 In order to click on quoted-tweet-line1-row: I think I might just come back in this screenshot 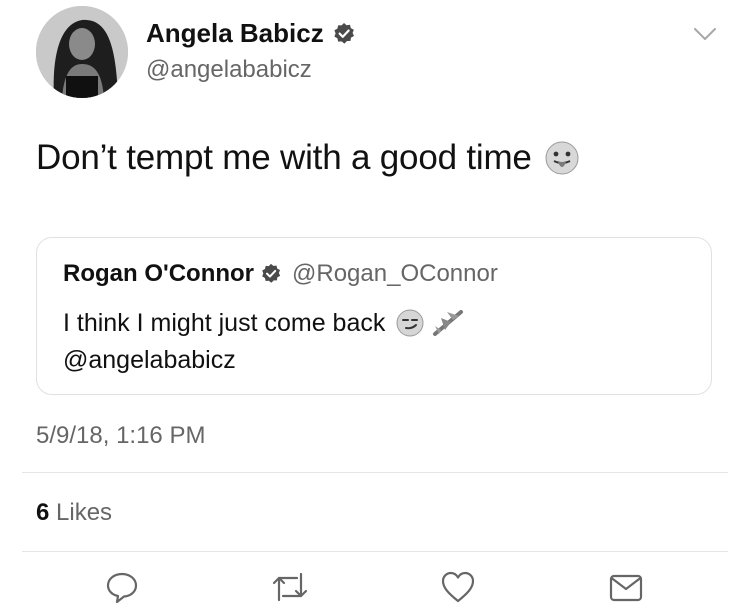, I will do `click(264, 323)`.